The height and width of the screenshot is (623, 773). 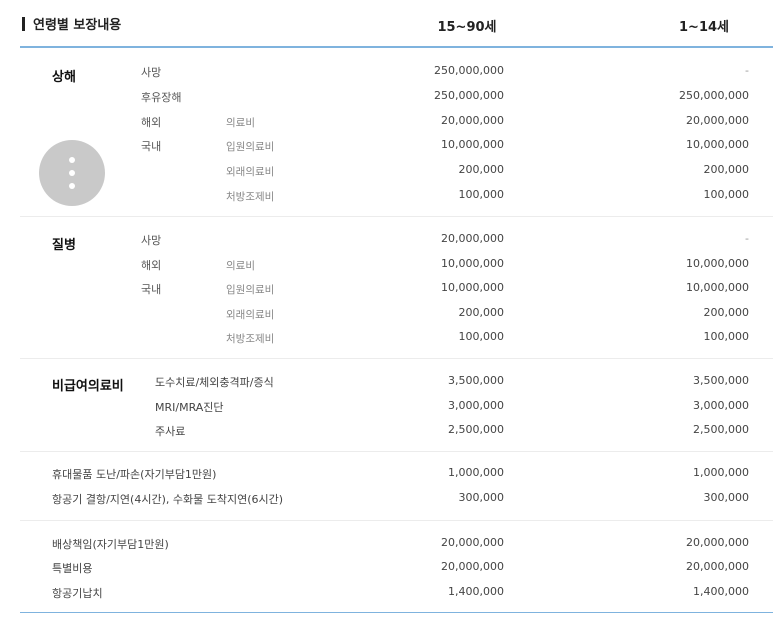 What do you see at coordinates (64, 77) in the screenshot?
I see `category-label: 상해` at bounding box center [64, 77].